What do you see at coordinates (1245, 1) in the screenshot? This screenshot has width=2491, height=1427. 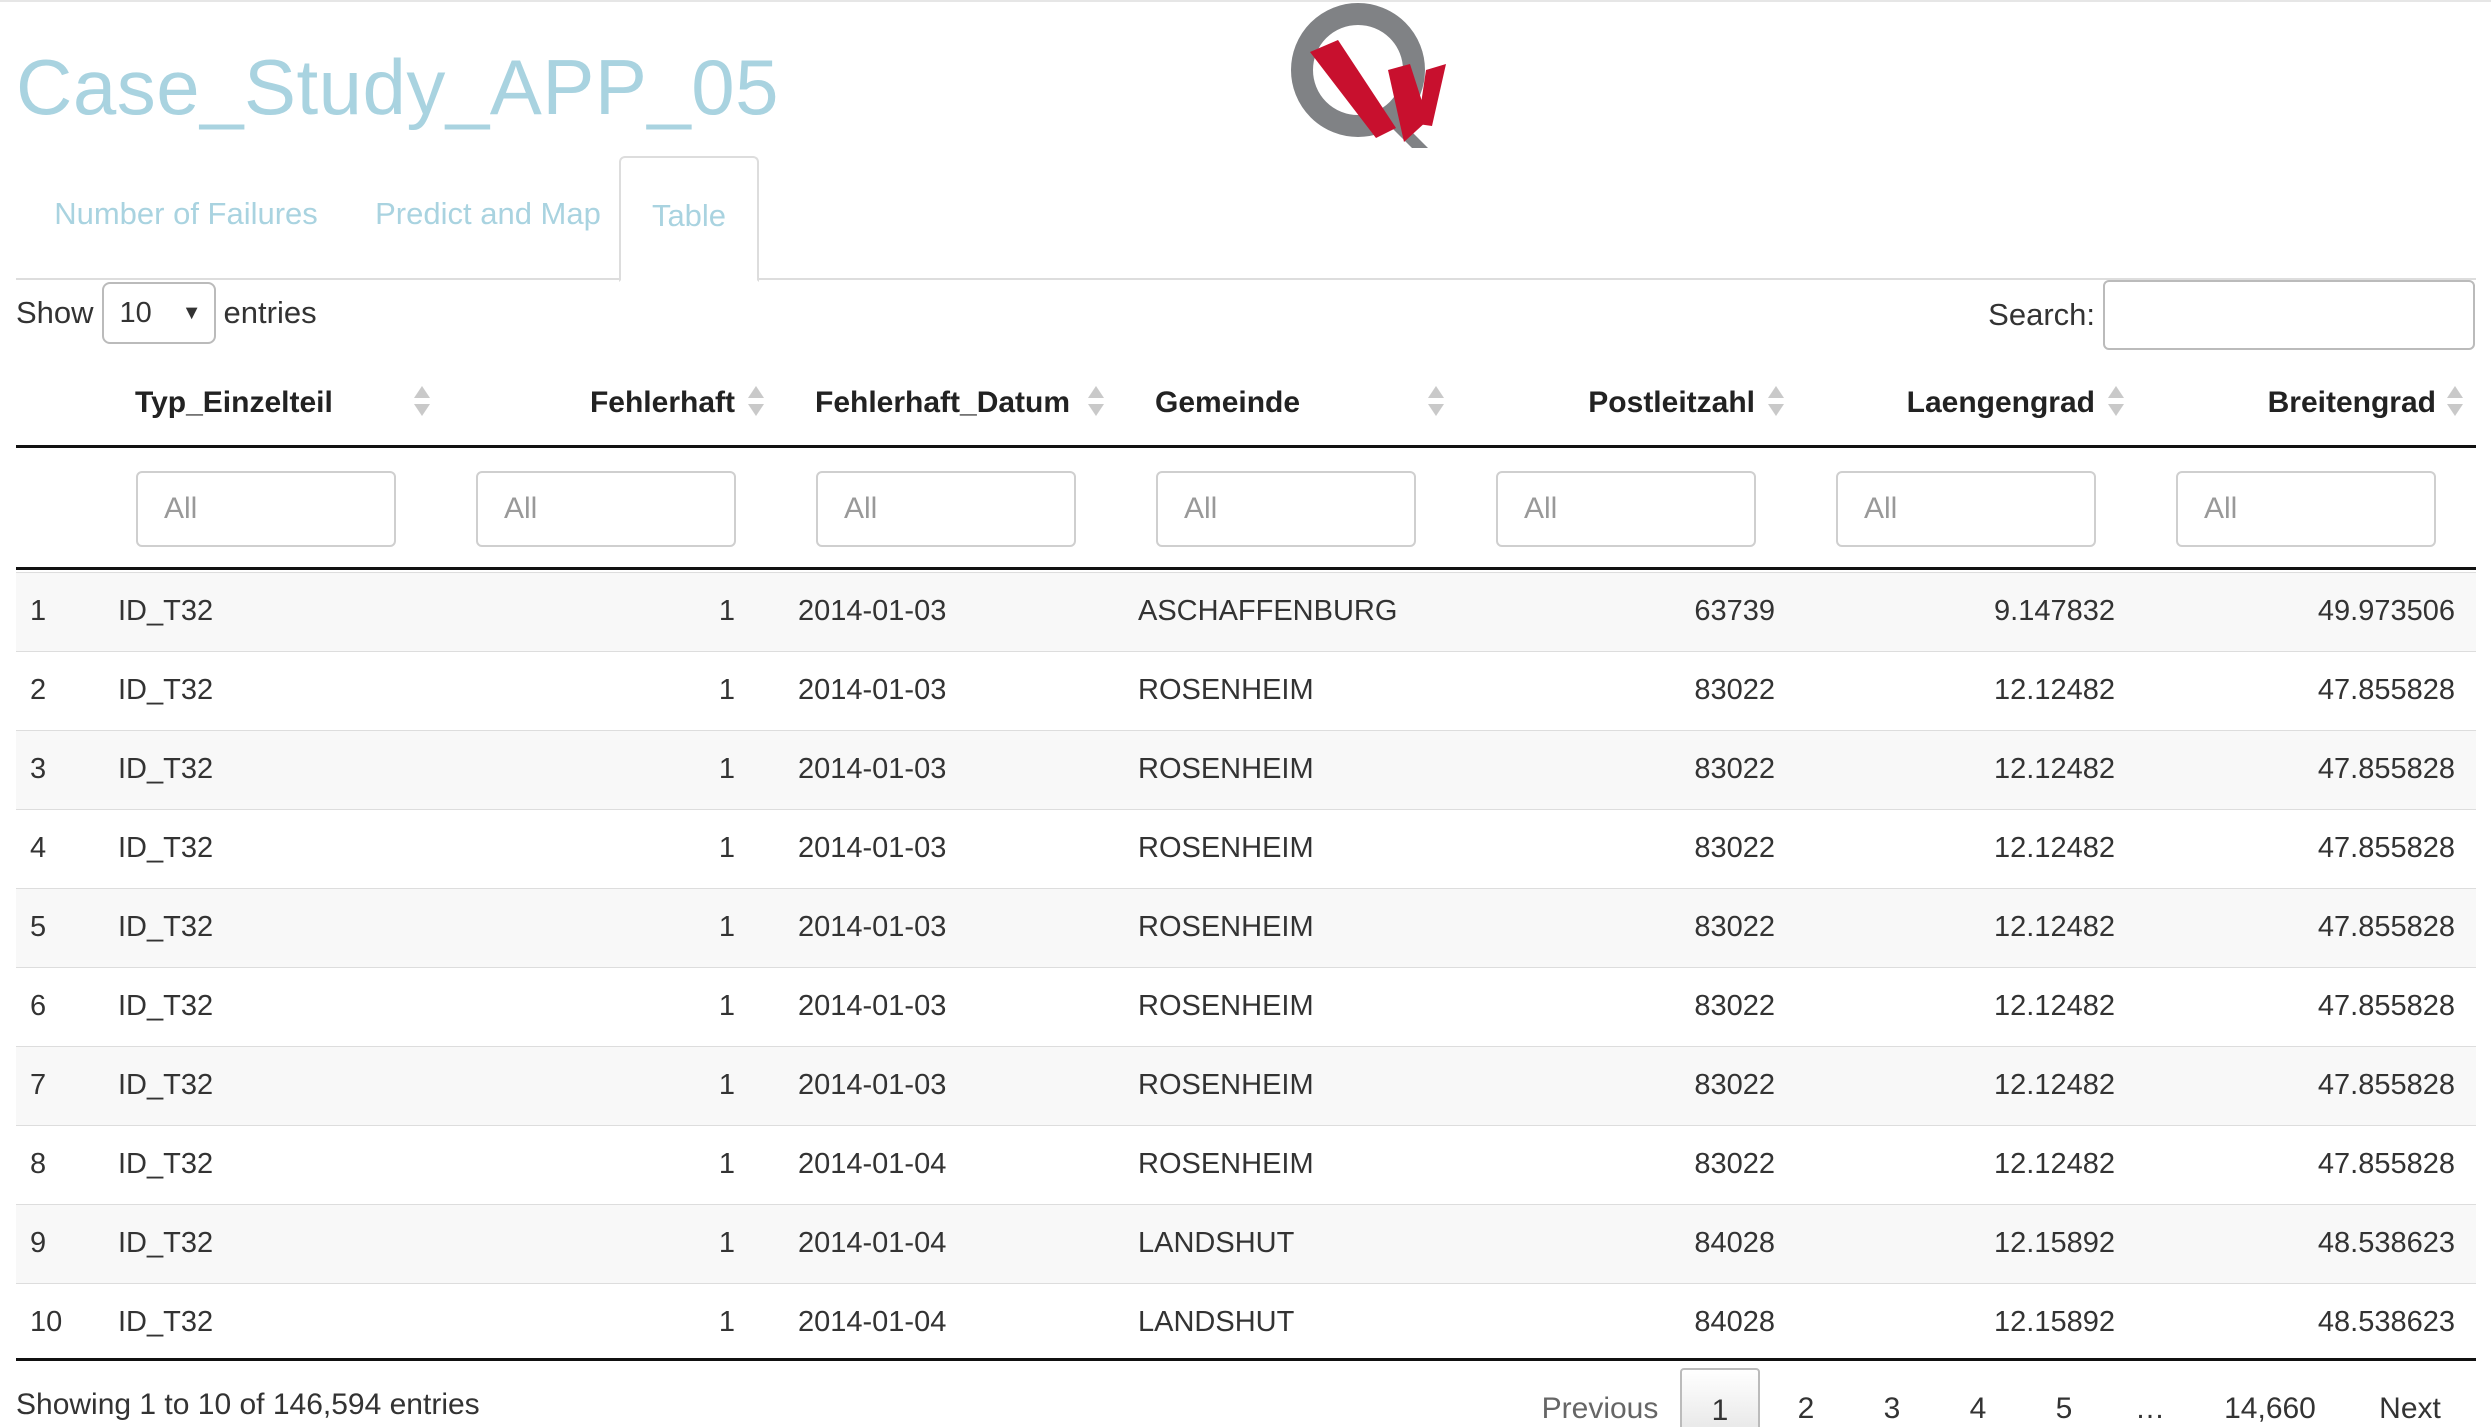 I see `top-border` at bounding box center [1245, 1].